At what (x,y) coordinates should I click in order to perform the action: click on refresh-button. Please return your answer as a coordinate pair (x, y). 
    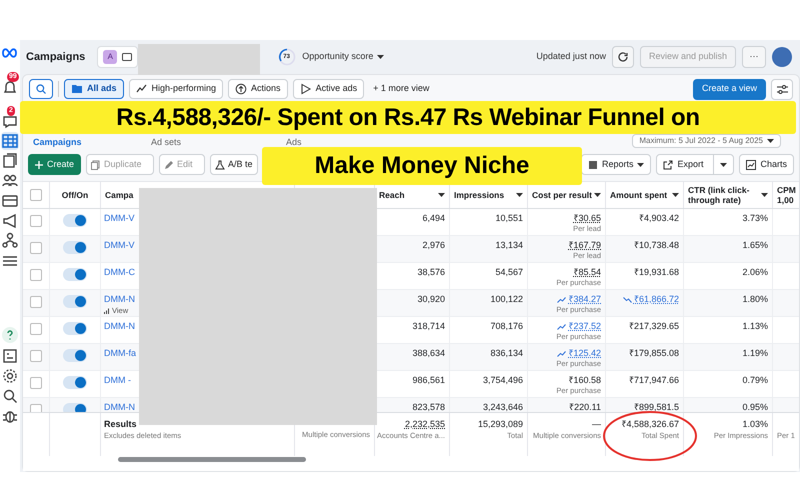
    Looking at the image, I should click on (623, 57).